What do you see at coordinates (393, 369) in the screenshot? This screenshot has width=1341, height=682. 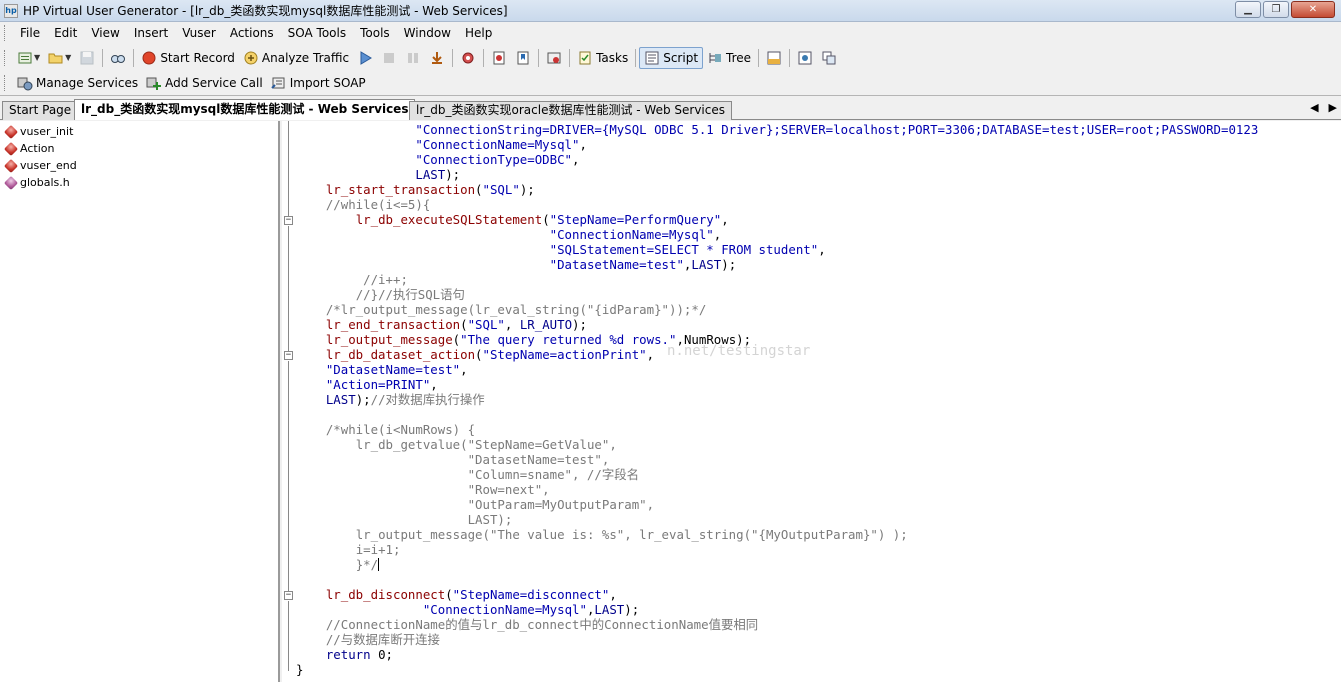 I see `code-token: "DatasetName=test"` at bounding box center [393, 369].